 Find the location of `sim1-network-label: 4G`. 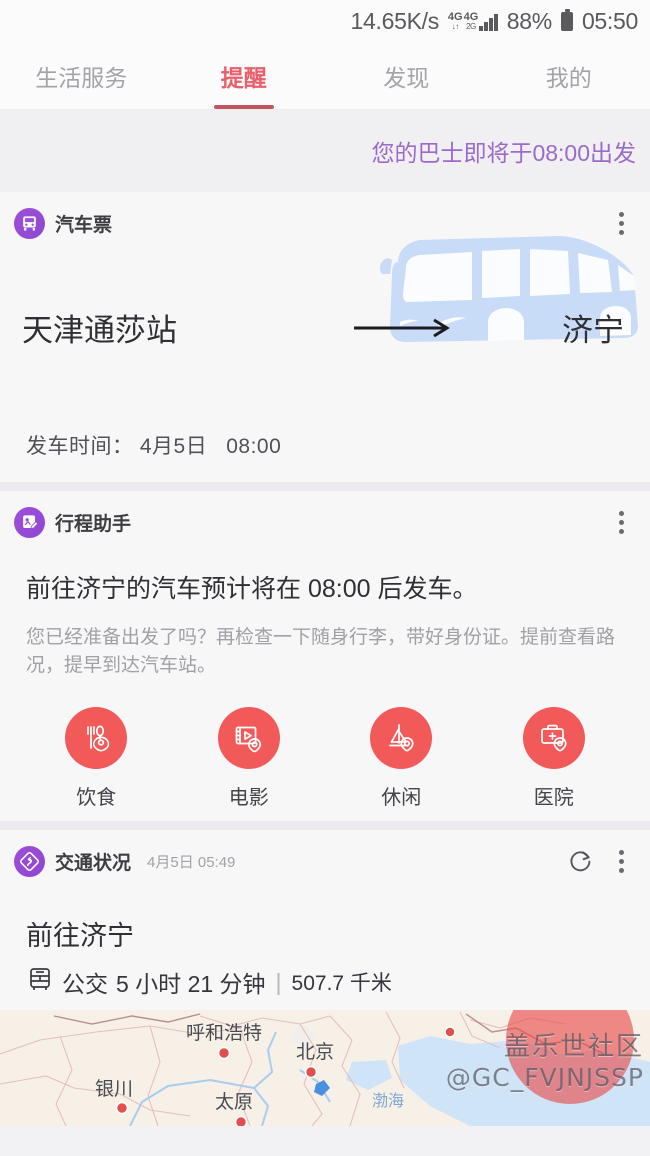

sim1-network-label: 4G is located at coordinates (455, 16).